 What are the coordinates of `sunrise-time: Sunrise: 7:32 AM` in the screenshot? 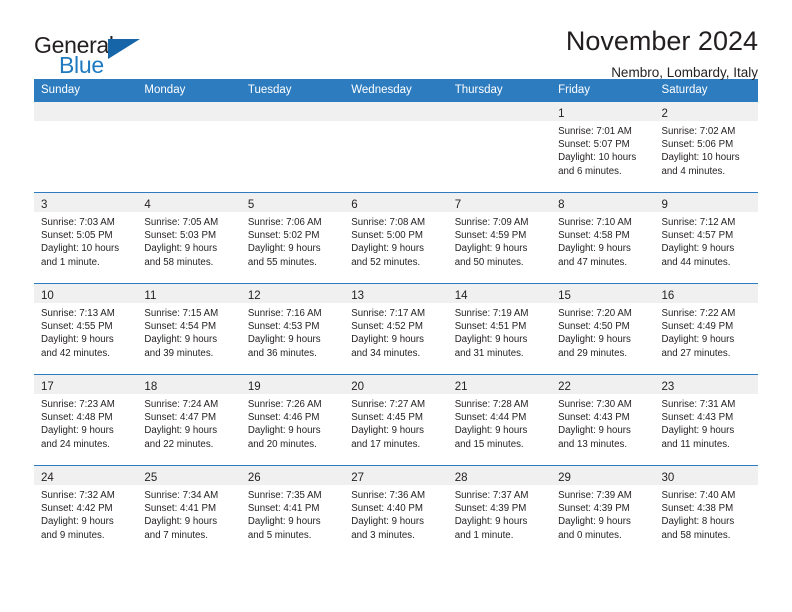 It's located at (78, 495).